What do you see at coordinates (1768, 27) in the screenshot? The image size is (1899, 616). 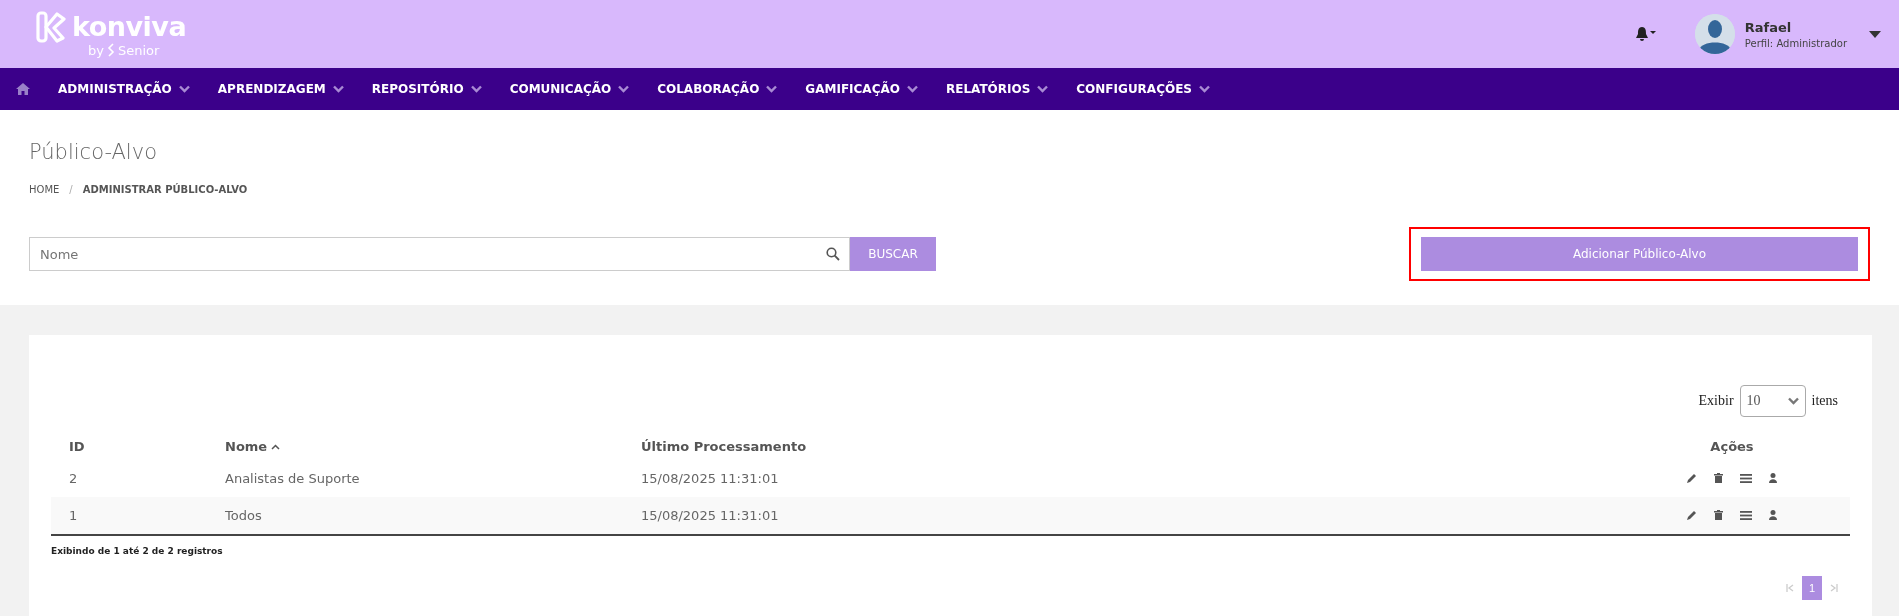 I see `user-name: Rafael` at bounding box center [1768, 27].